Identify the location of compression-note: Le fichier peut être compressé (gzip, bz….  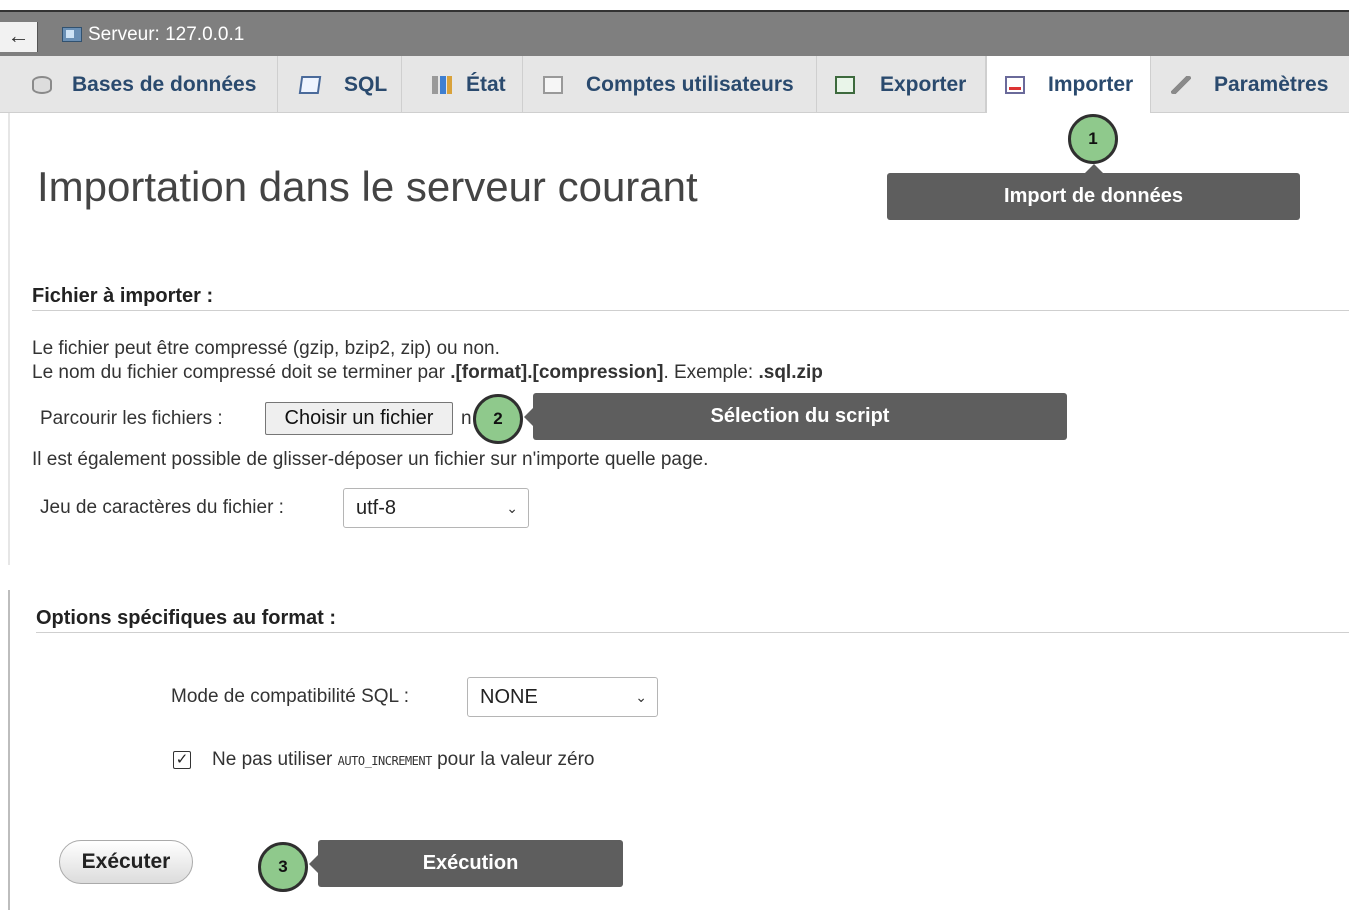
(266, 348).